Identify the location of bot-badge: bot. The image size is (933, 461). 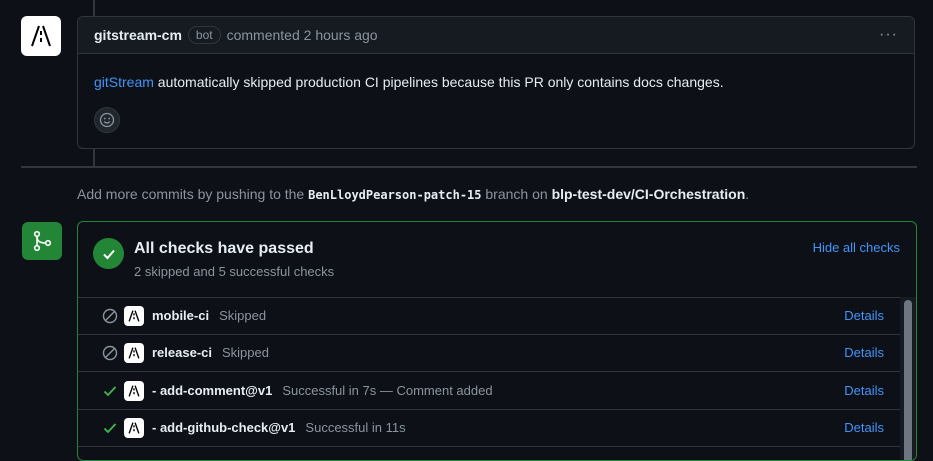
(204, 35).